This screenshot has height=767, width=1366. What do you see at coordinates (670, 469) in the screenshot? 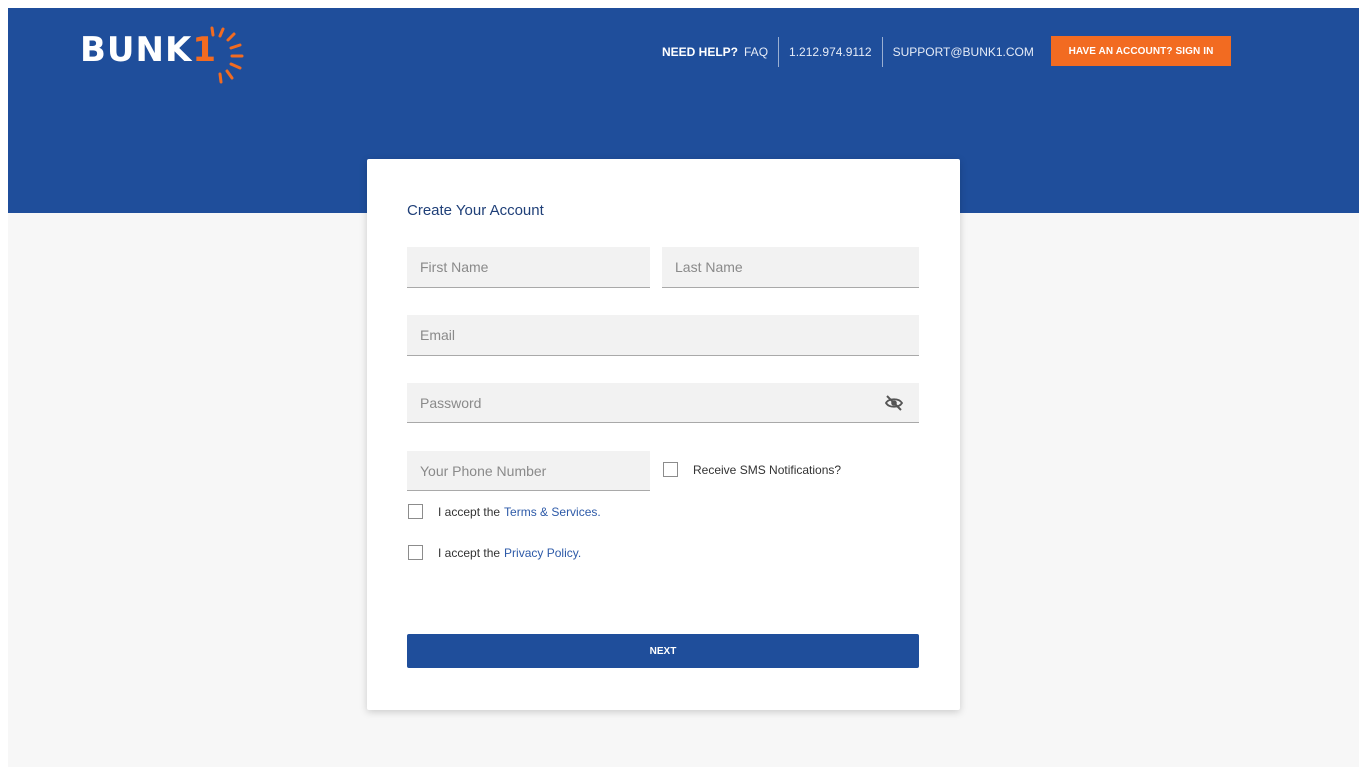
I see `sms-checkbox` at bounding box center [670, 469].